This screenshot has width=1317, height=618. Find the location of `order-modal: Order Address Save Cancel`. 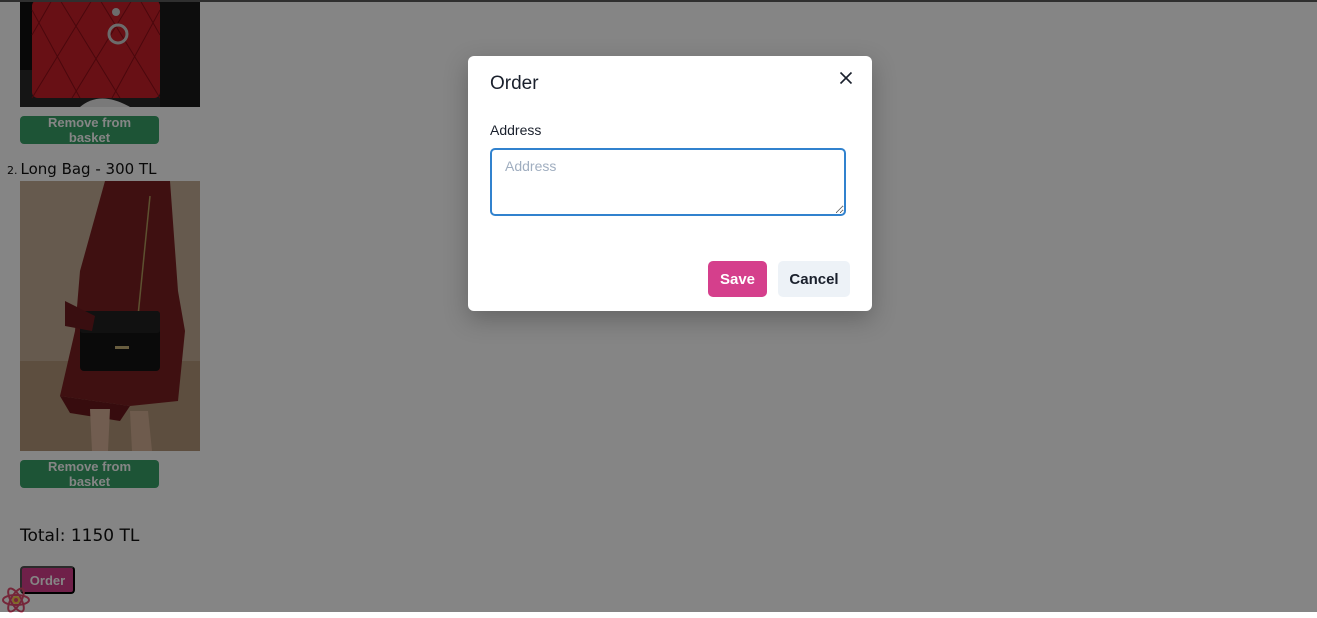

order-modal: Order Address Save Cancel is located at coordinates (670, 183).